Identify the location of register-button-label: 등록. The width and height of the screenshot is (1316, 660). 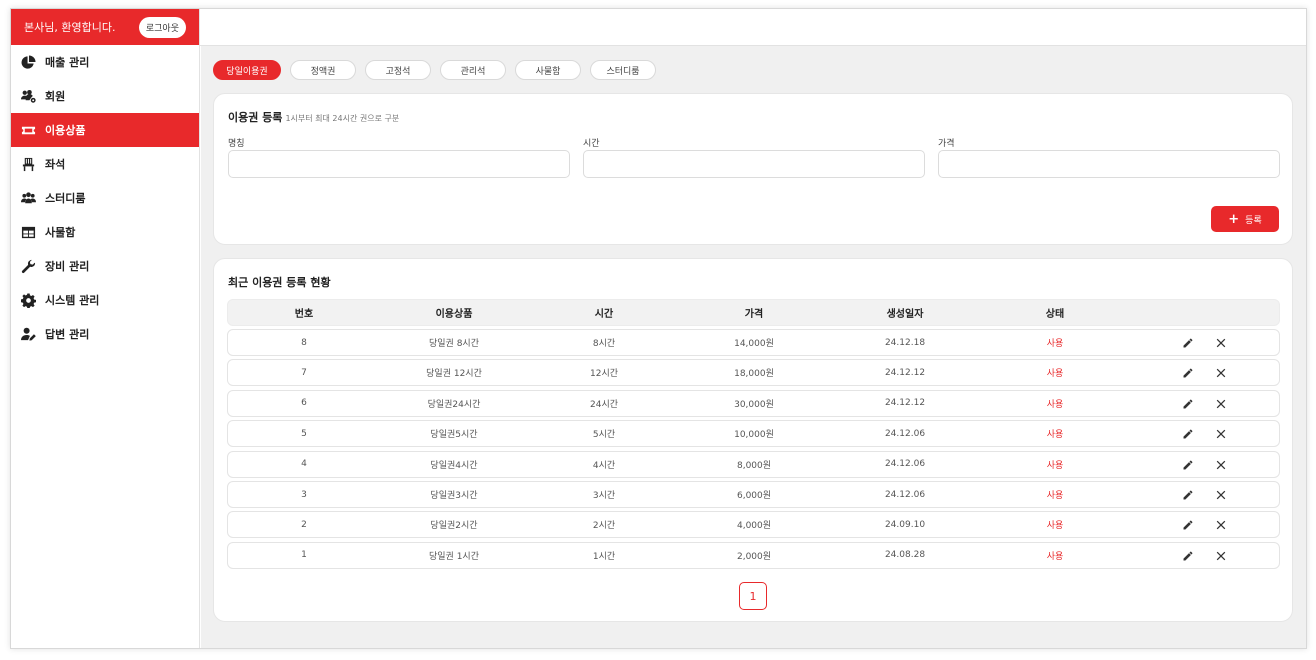
(1253, 220).